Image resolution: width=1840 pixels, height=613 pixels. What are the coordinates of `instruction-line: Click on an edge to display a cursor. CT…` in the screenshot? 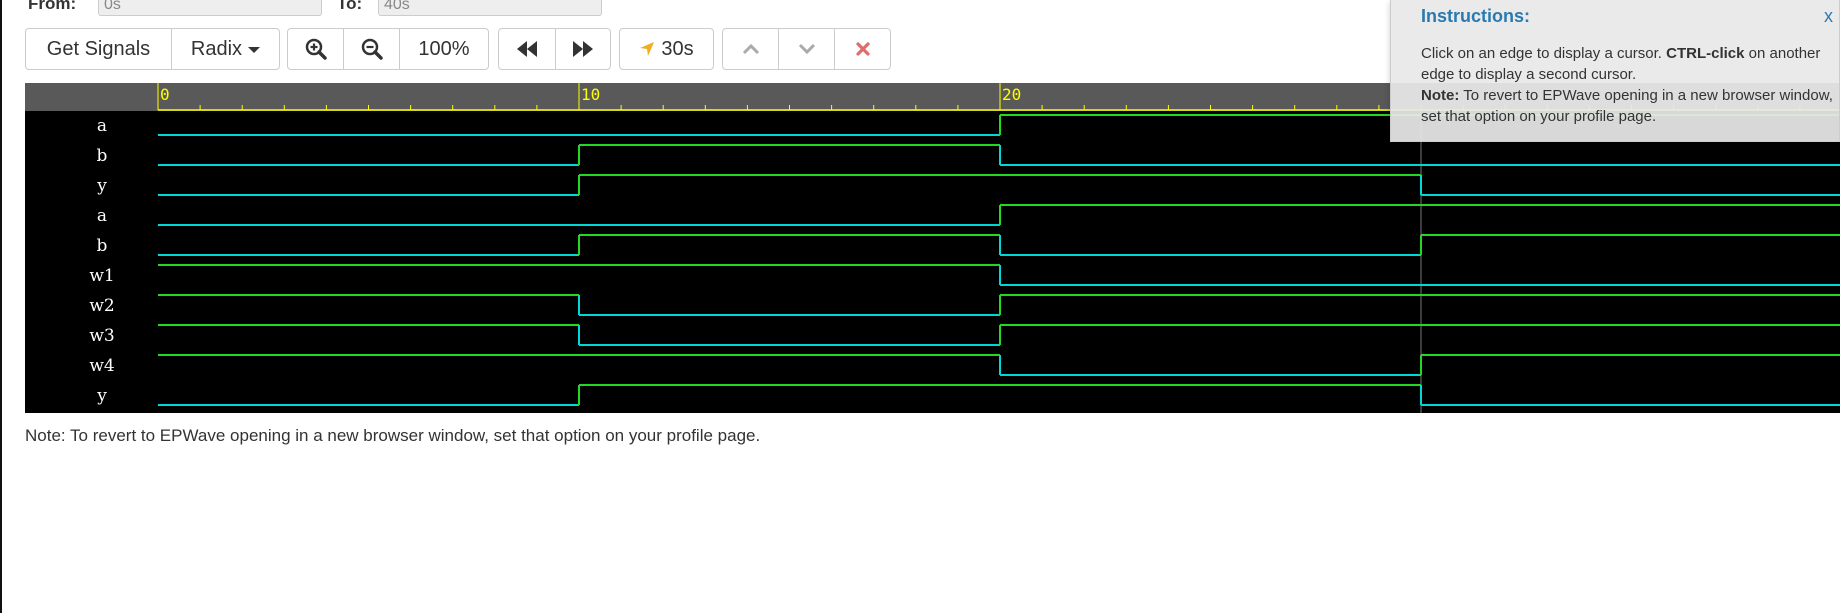 It's located at (1630, 64).